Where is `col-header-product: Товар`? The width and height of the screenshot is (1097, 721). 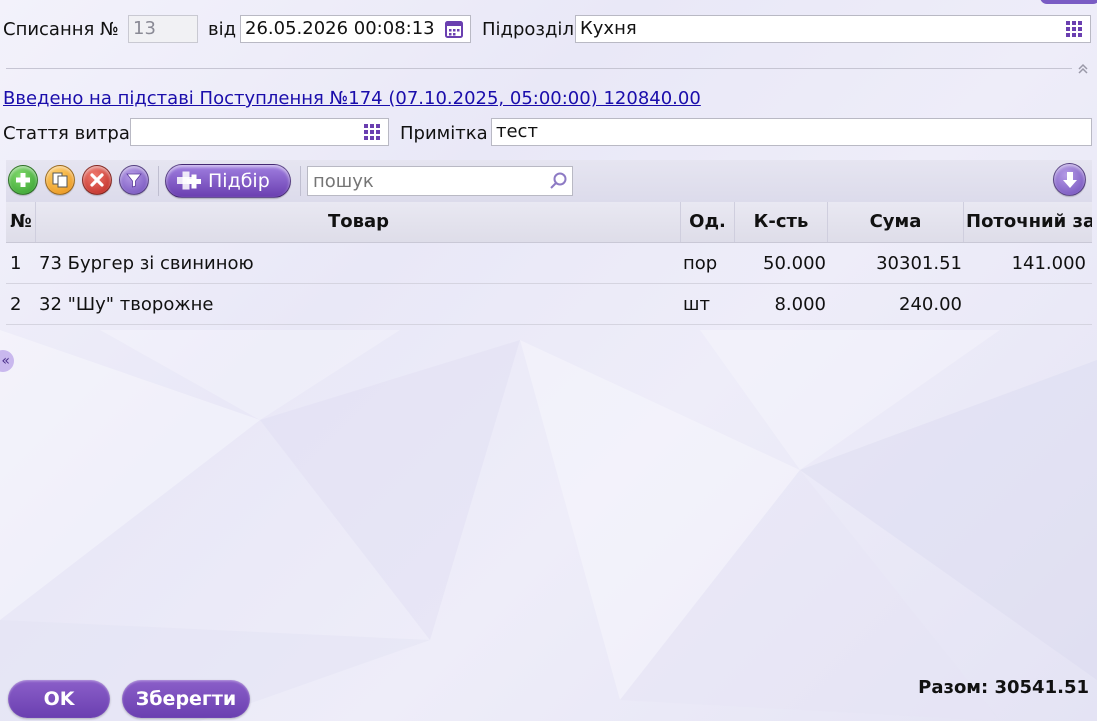 col-header-product: Товар is located at coordinates (359, 222).